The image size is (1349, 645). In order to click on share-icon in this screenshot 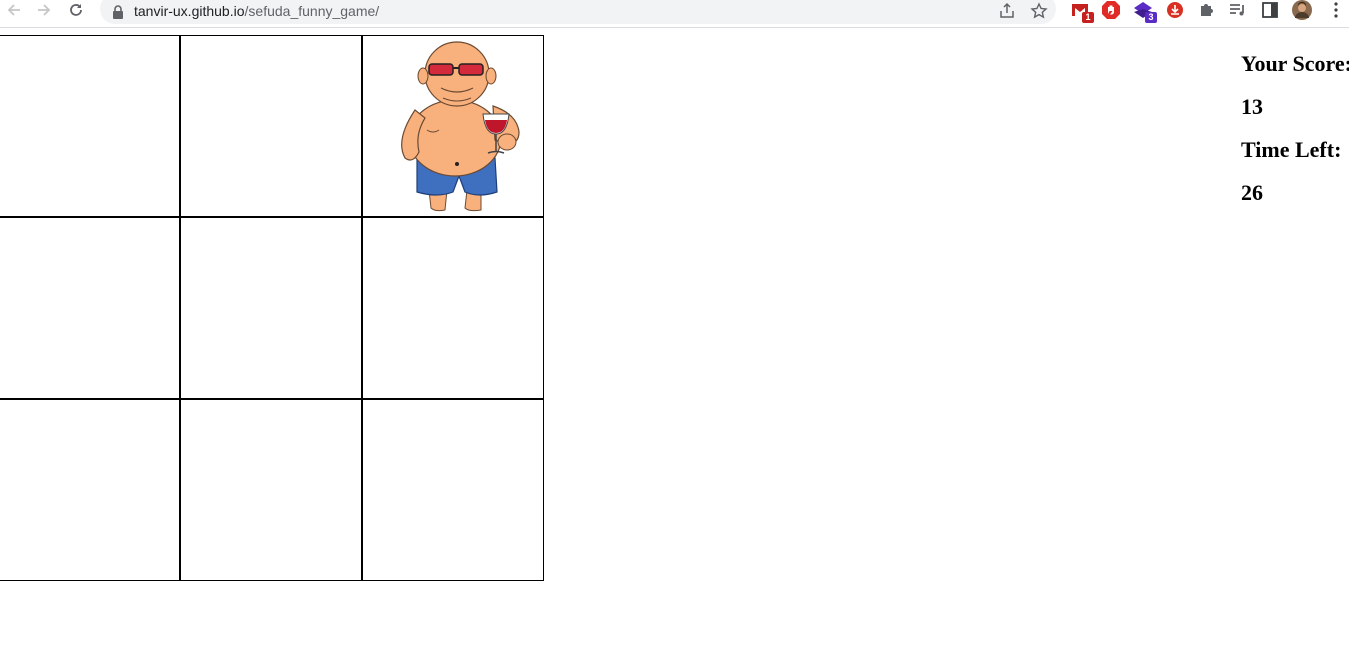, I will do `click(1007, 11)`.